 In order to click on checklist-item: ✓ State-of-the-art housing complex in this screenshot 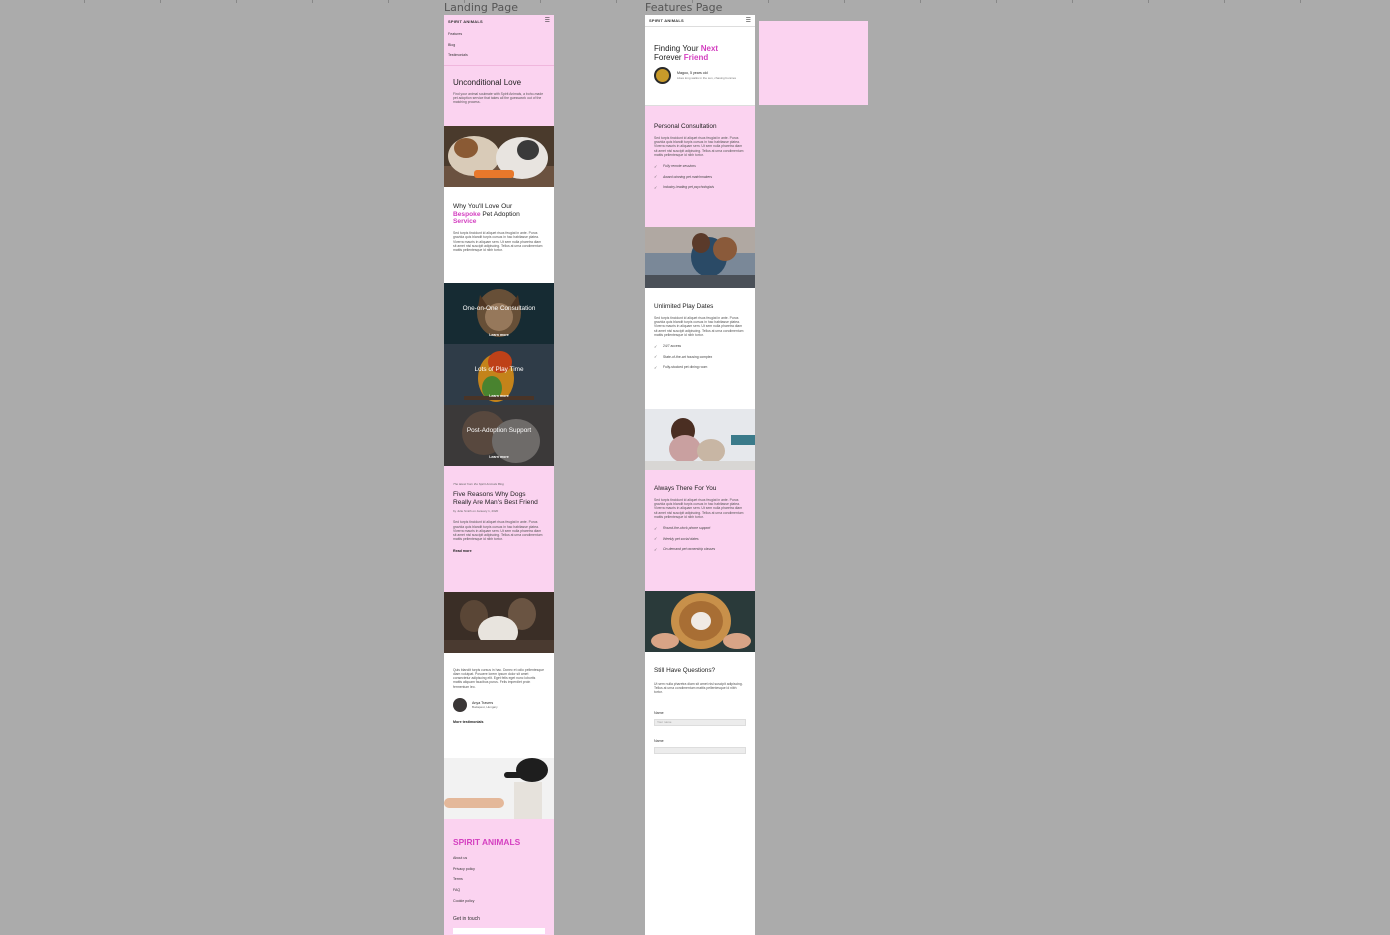, I will do `click(700, 357)`.